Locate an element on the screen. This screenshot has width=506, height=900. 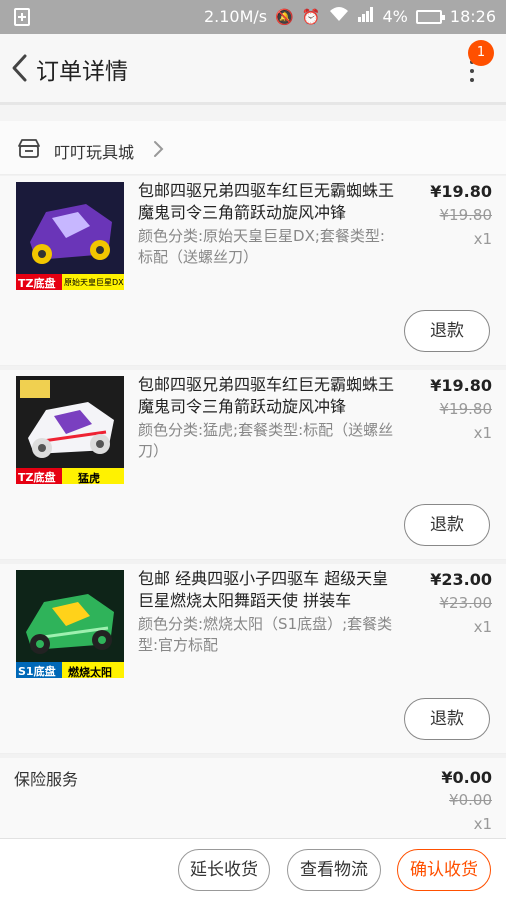
back-icon is located at coordinates (20, 68).